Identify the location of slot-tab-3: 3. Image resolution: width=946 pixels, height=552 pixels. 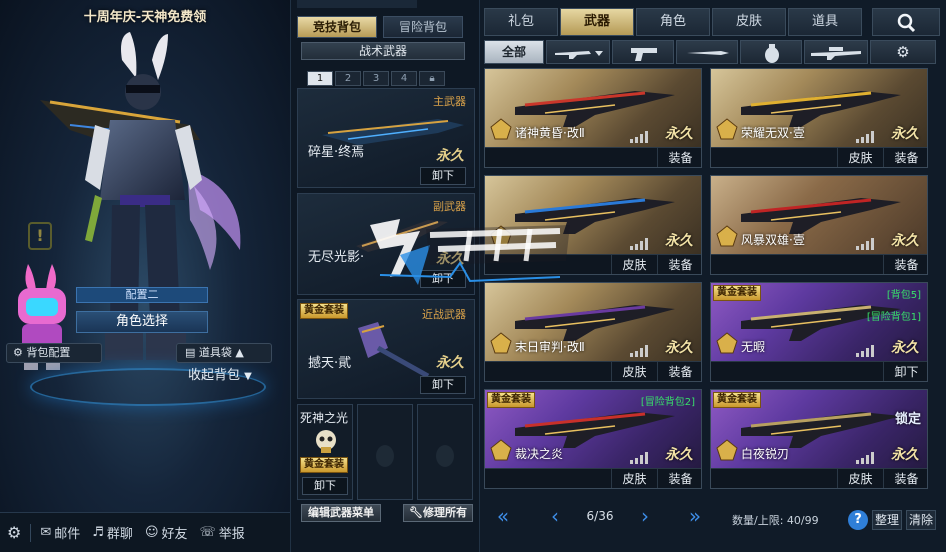
(376, 78).